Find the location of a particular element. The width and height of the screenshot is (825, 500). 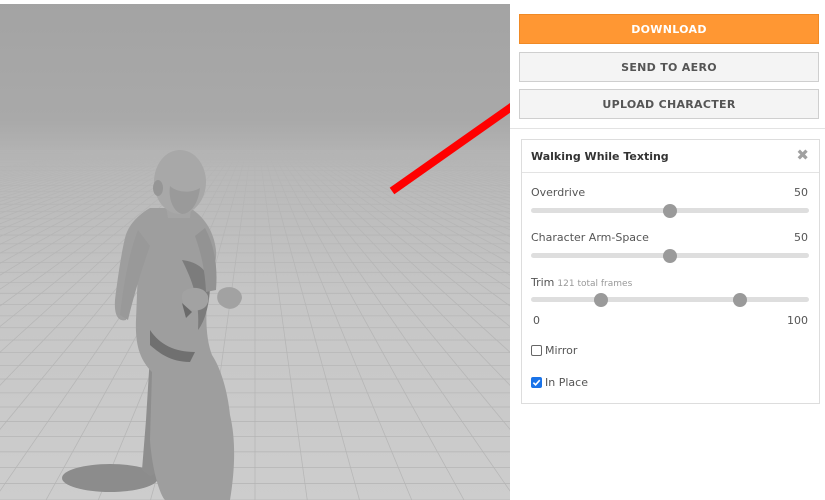

trim-max-value: 100 is located at coordinates (797, 320).